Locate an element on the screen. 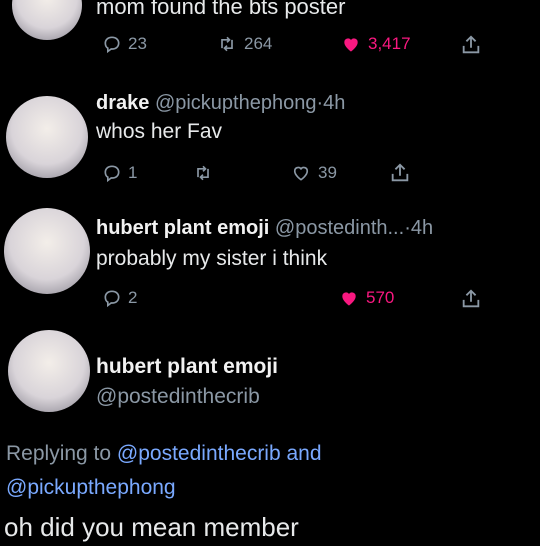 The height and width of the screenshot is (546, 540). retweet-button: 264 is located at coordinates (244, 44).